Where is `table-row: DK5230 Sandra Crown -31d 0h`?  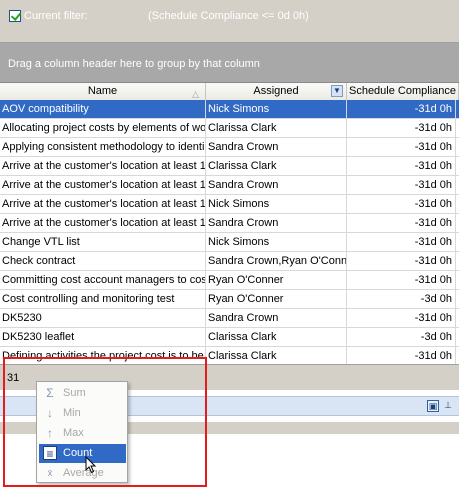 table-row: DK5230 Sandra Crown -31d 0h is located at coordinates (229, 318).